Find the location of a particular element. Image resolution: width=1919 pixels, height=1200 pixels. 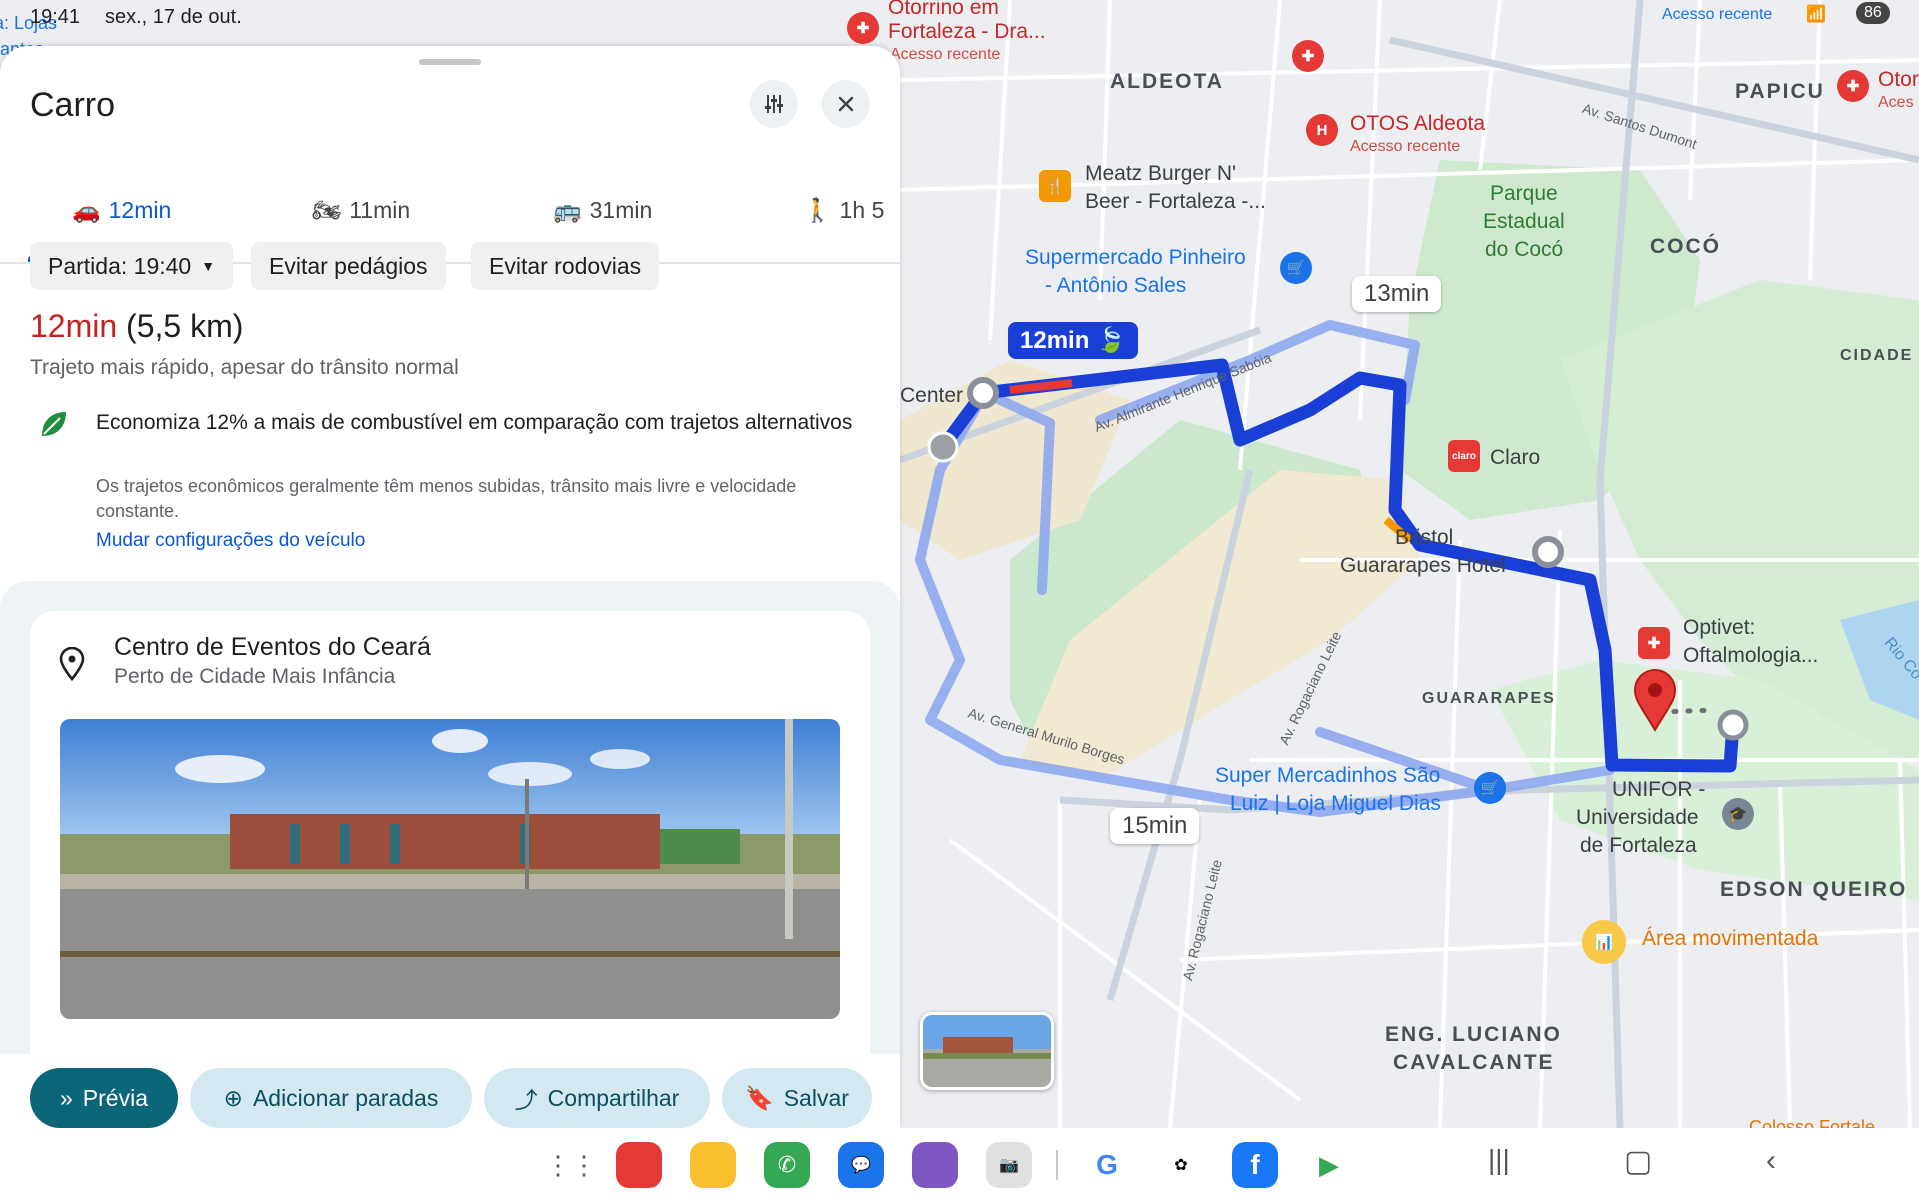

preview-button: » Prévia is located at coordinates (104, 1098).